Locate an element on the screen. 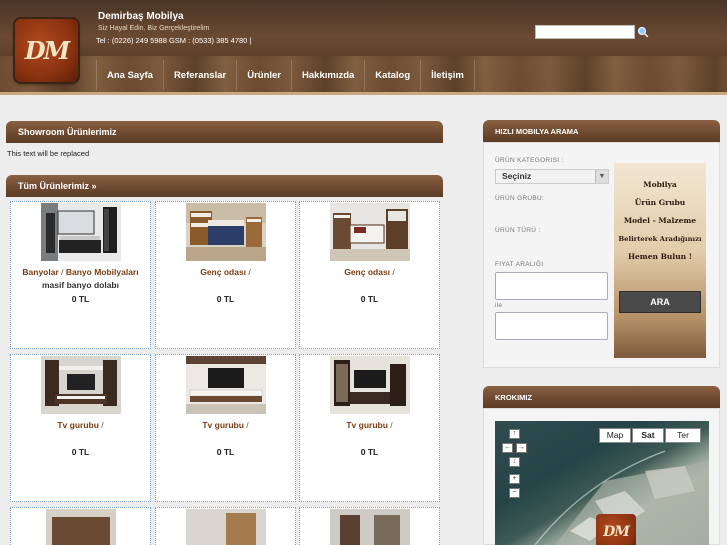 The height and width of the screenshot is (545, 727). logo-text: DM is located at coordinates (47, 50).